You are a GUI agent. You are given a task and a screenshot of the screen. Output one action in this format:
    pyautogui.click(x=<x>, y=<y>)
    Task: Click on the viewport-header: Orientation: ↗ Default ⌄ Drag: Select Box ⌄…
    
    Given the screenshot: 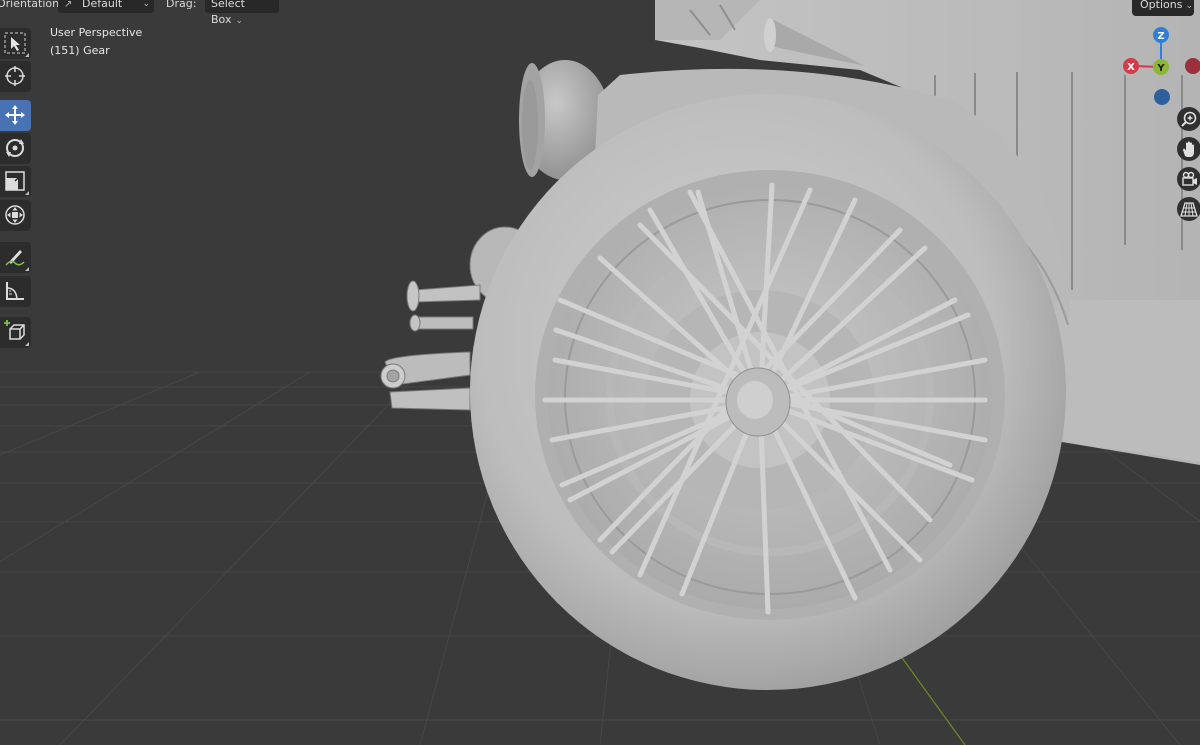 What is the action you would take?
    pyautogui.click(x=600, y=13)
    